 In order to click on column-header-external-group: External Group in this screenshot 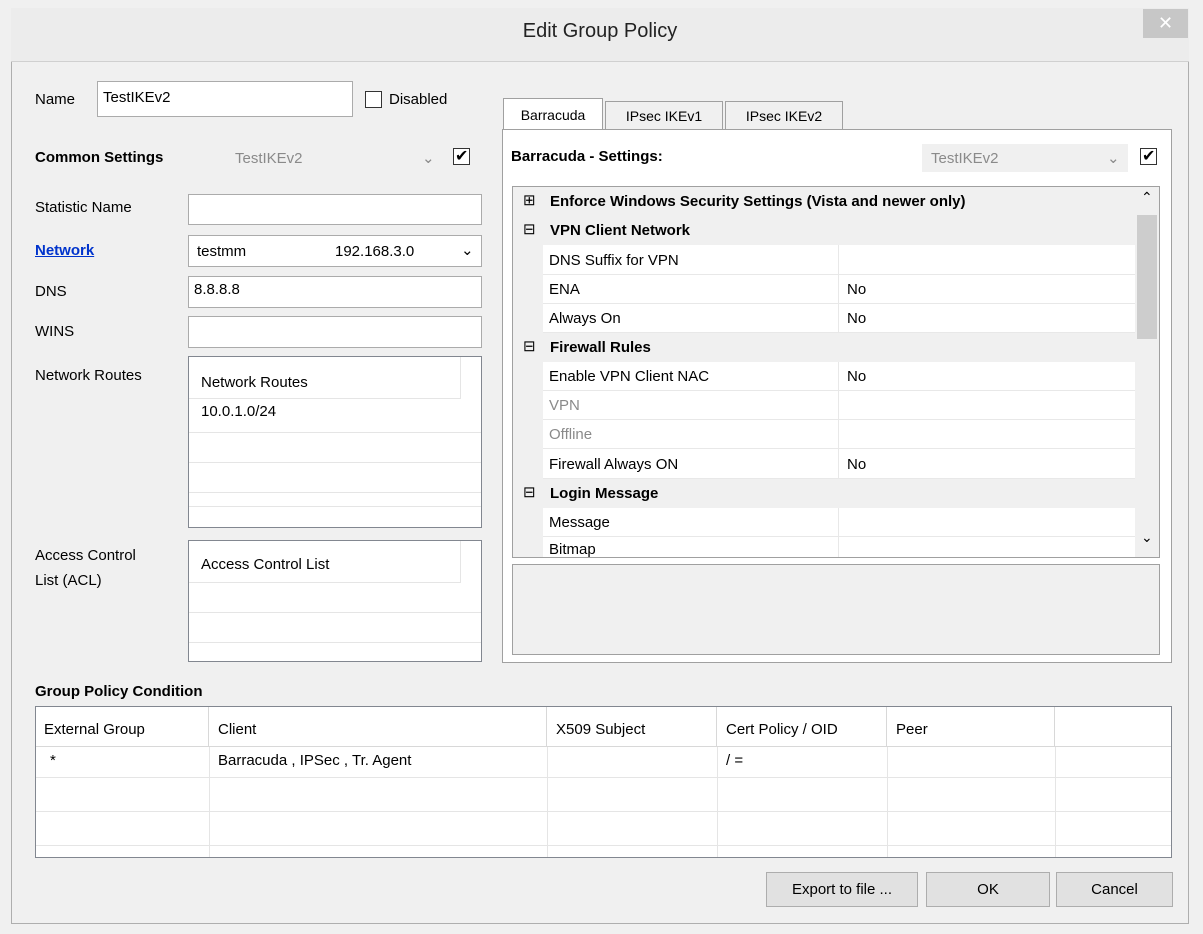, I will do `click(122, 727)`.